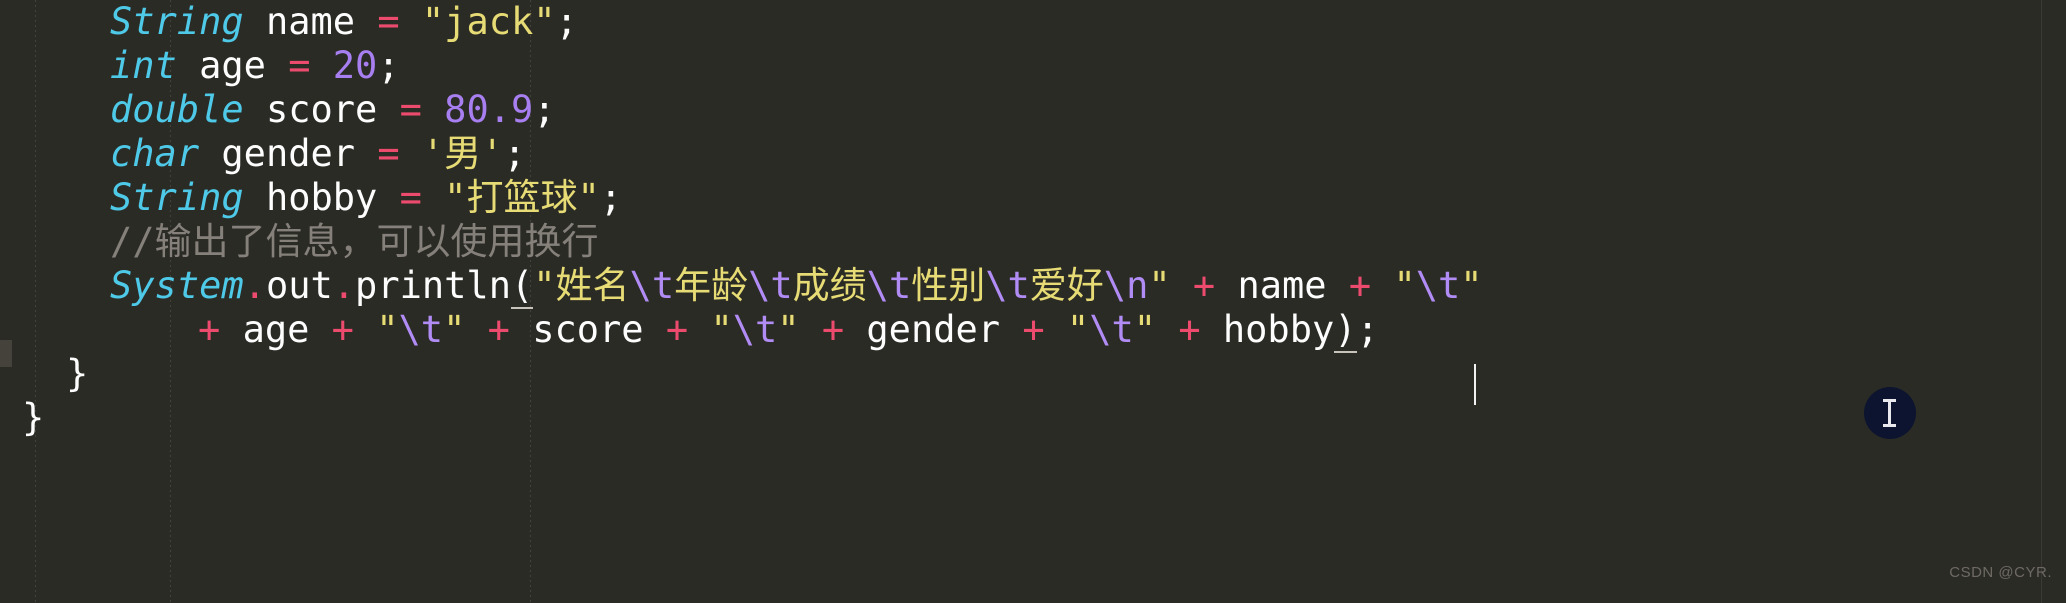 The height and width of the screenshot is (603, 2066). Describe the element at coordinates (2000, 572) in the screenshot. I see `watermark: CSDN @CYR.` at that location.